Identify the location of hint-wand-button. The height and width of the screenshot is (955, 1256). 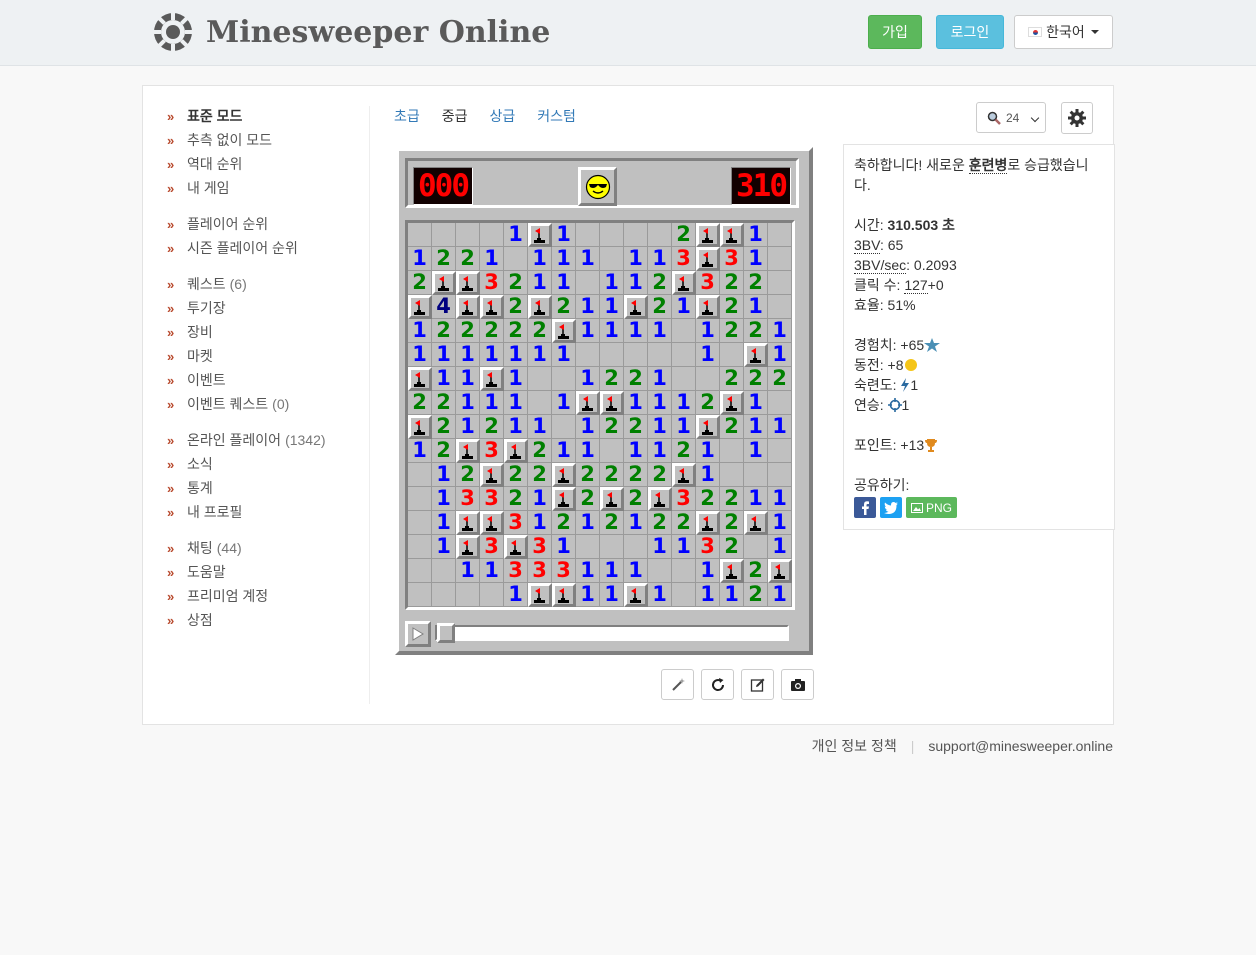
(677, 684).